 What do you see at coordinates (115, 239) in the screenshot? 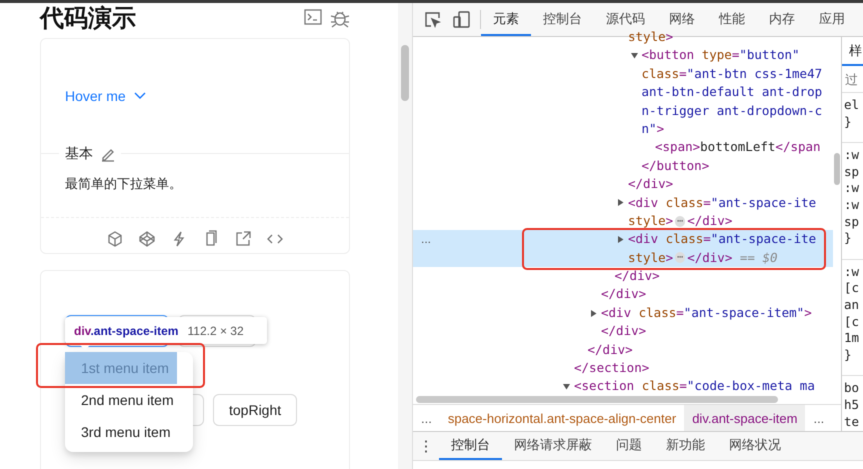
I see `cube-icon` at bounding box center [115, 239].